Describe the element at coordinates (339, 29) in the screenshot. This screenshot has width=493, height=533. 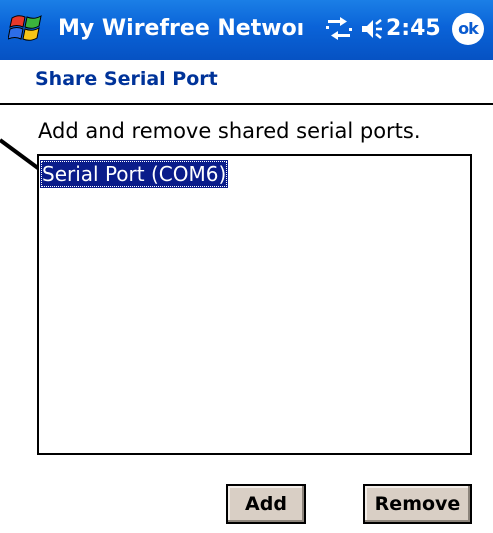
I see `network-connection-icon` at that location.